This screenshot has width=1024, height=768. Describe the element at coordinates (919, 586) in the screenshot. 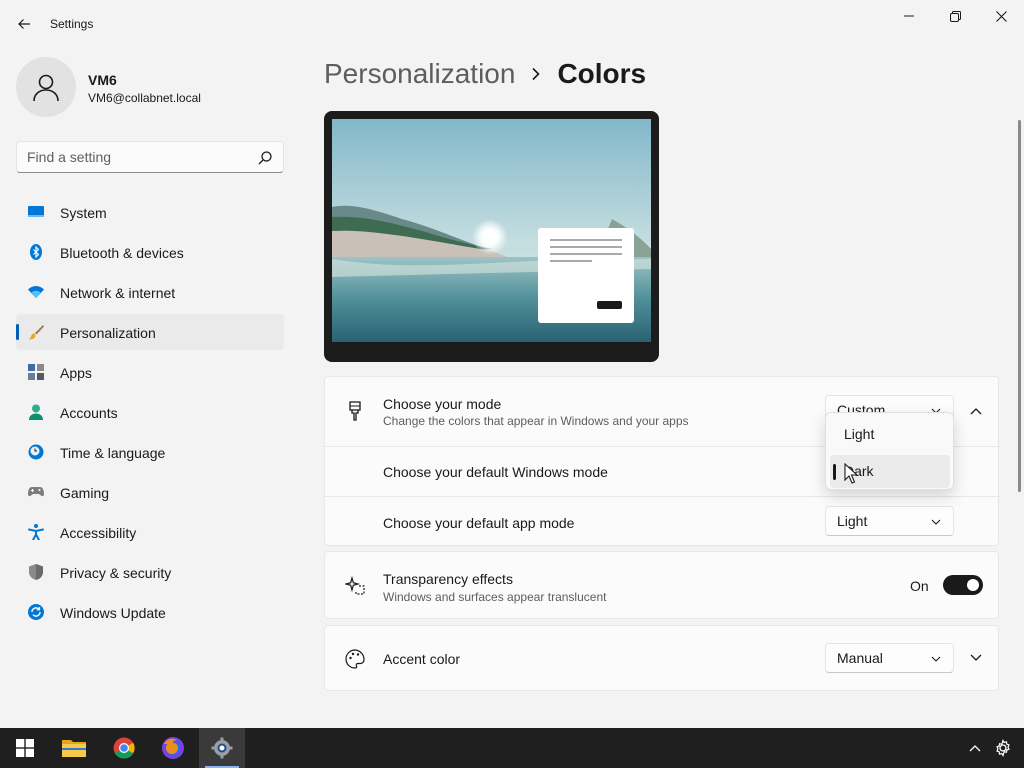

I see `transparency-state-label: On` at that location.